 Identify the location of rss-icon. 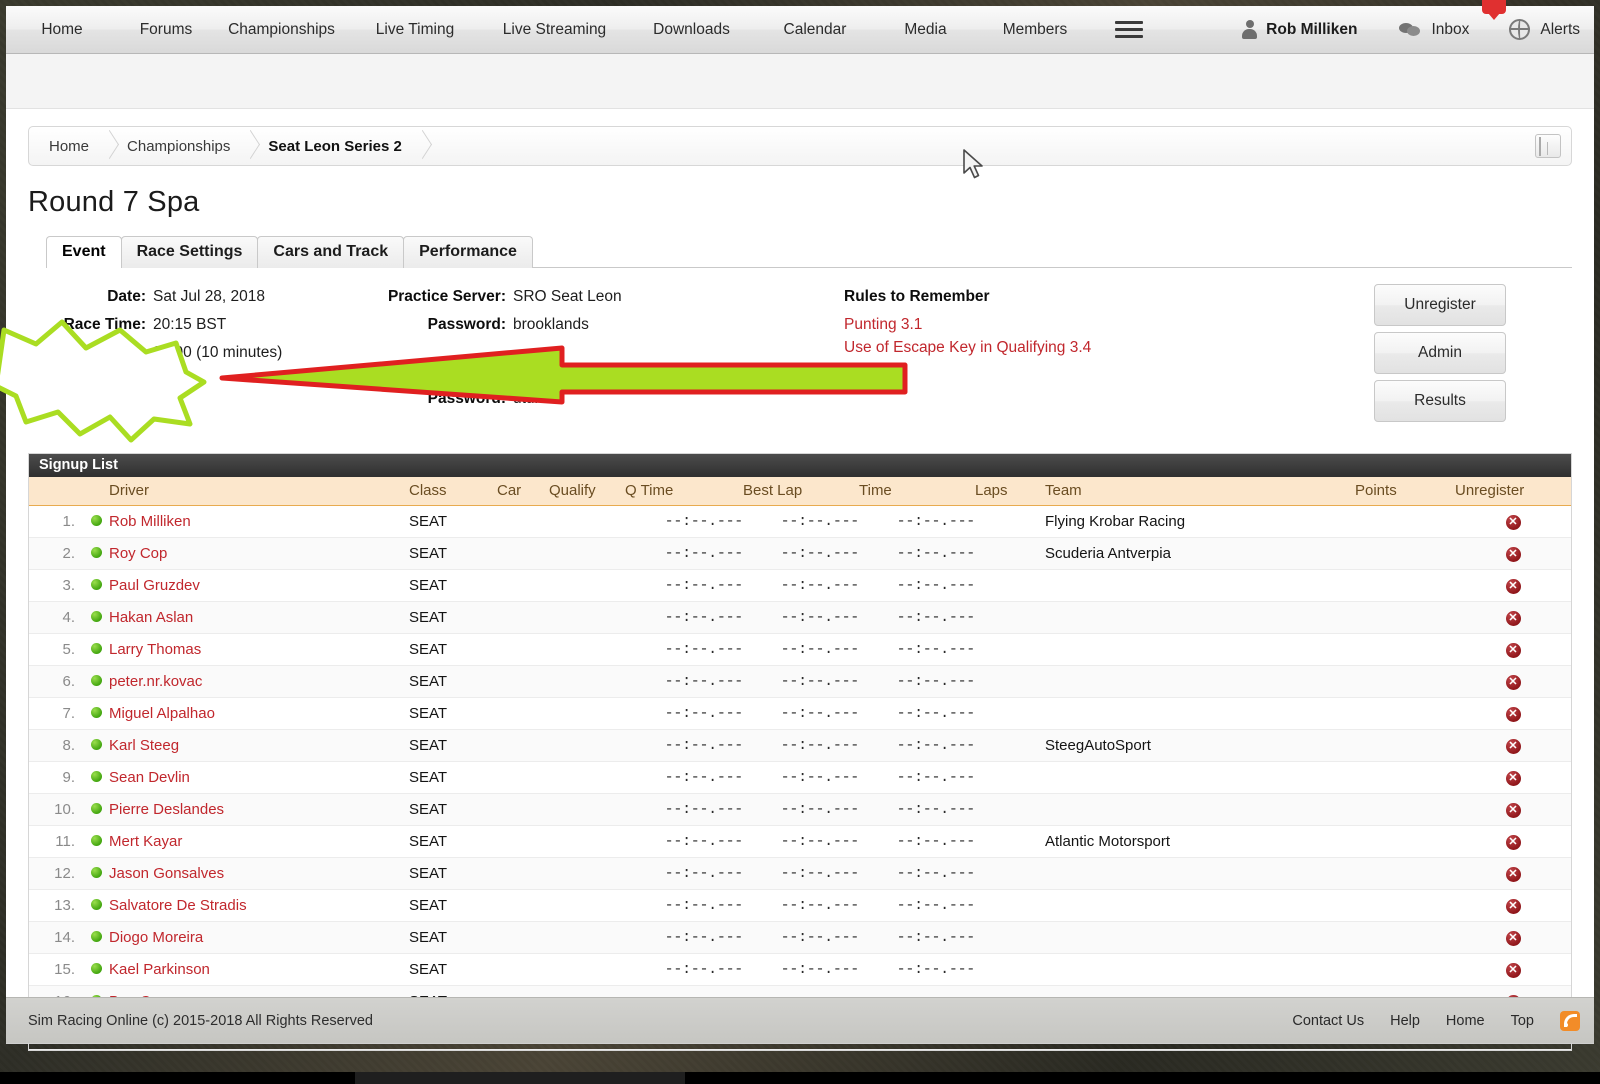
(1570, 1020).